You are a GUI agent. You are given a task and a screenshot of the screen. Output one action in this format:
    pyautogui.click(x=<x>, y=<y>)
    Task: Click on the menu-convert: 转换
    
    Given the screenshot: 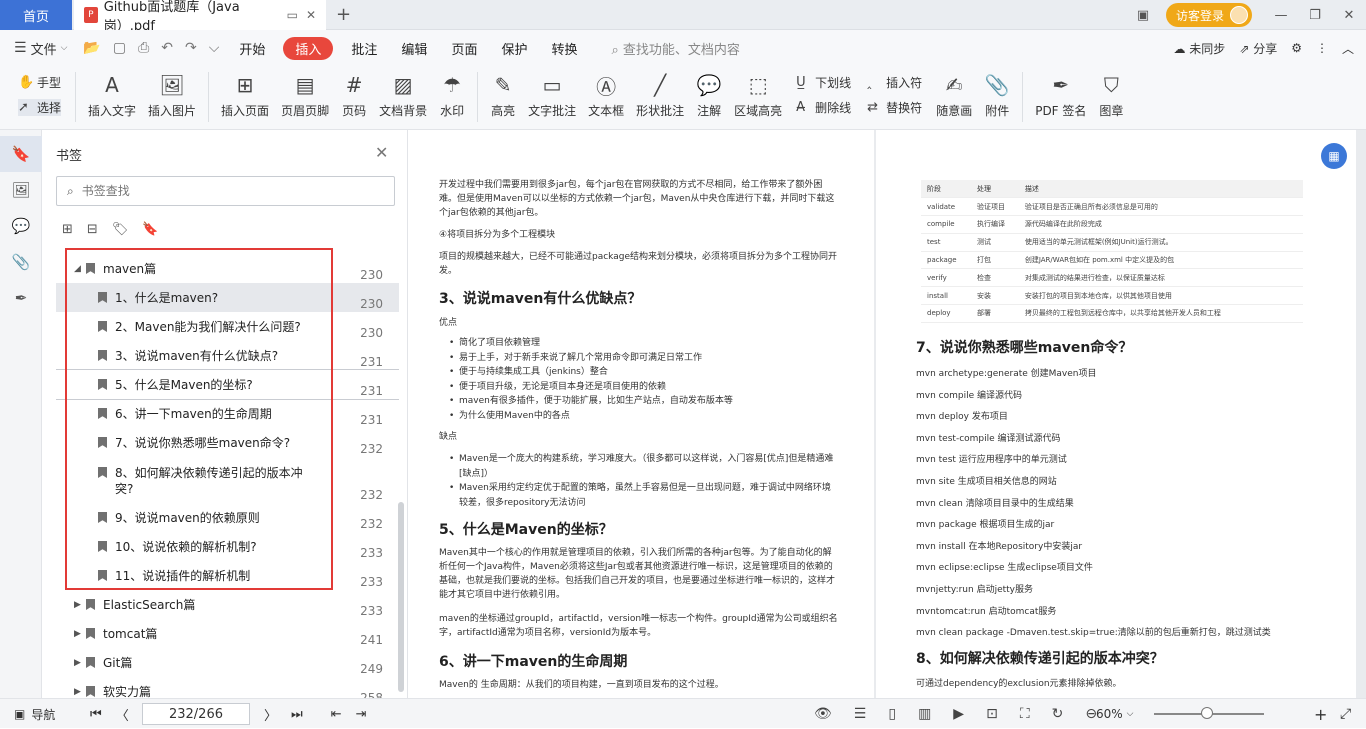 What is the action you would take?
    pyautogui.click(x=564, y=48)
    